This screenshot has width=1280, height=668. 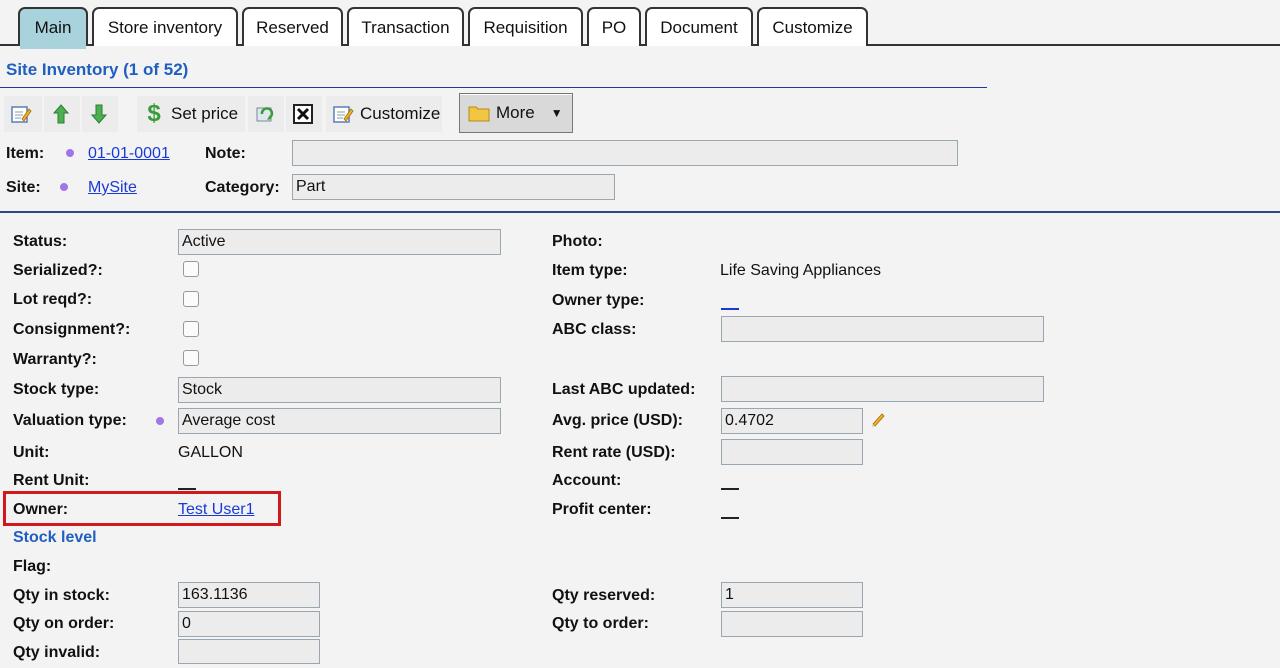 What do you see at coordinates (56, 389) in the screenshot?
I see `stock-type-label: Stock type:` at bounding box center [56, 389].